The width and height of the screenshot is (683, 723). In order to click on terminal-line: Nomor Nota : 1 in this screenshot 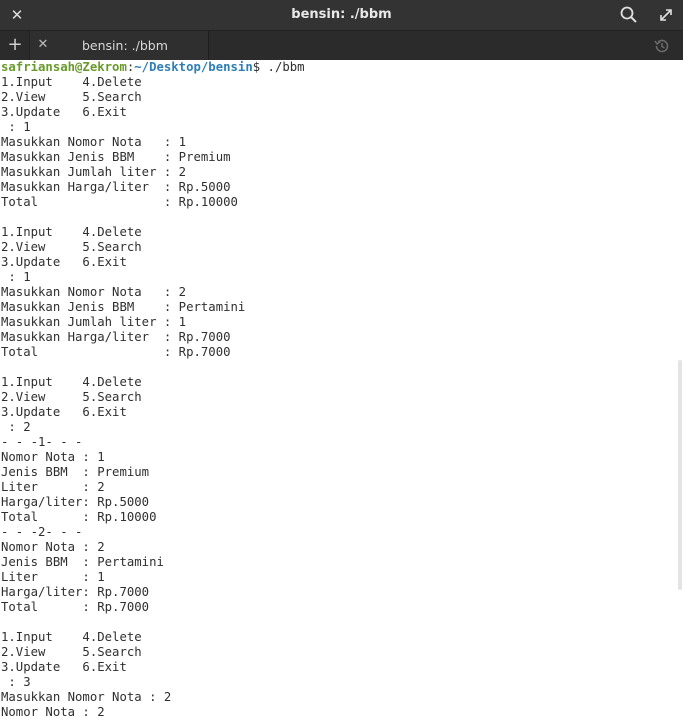, I will do `click(53, 457)`.